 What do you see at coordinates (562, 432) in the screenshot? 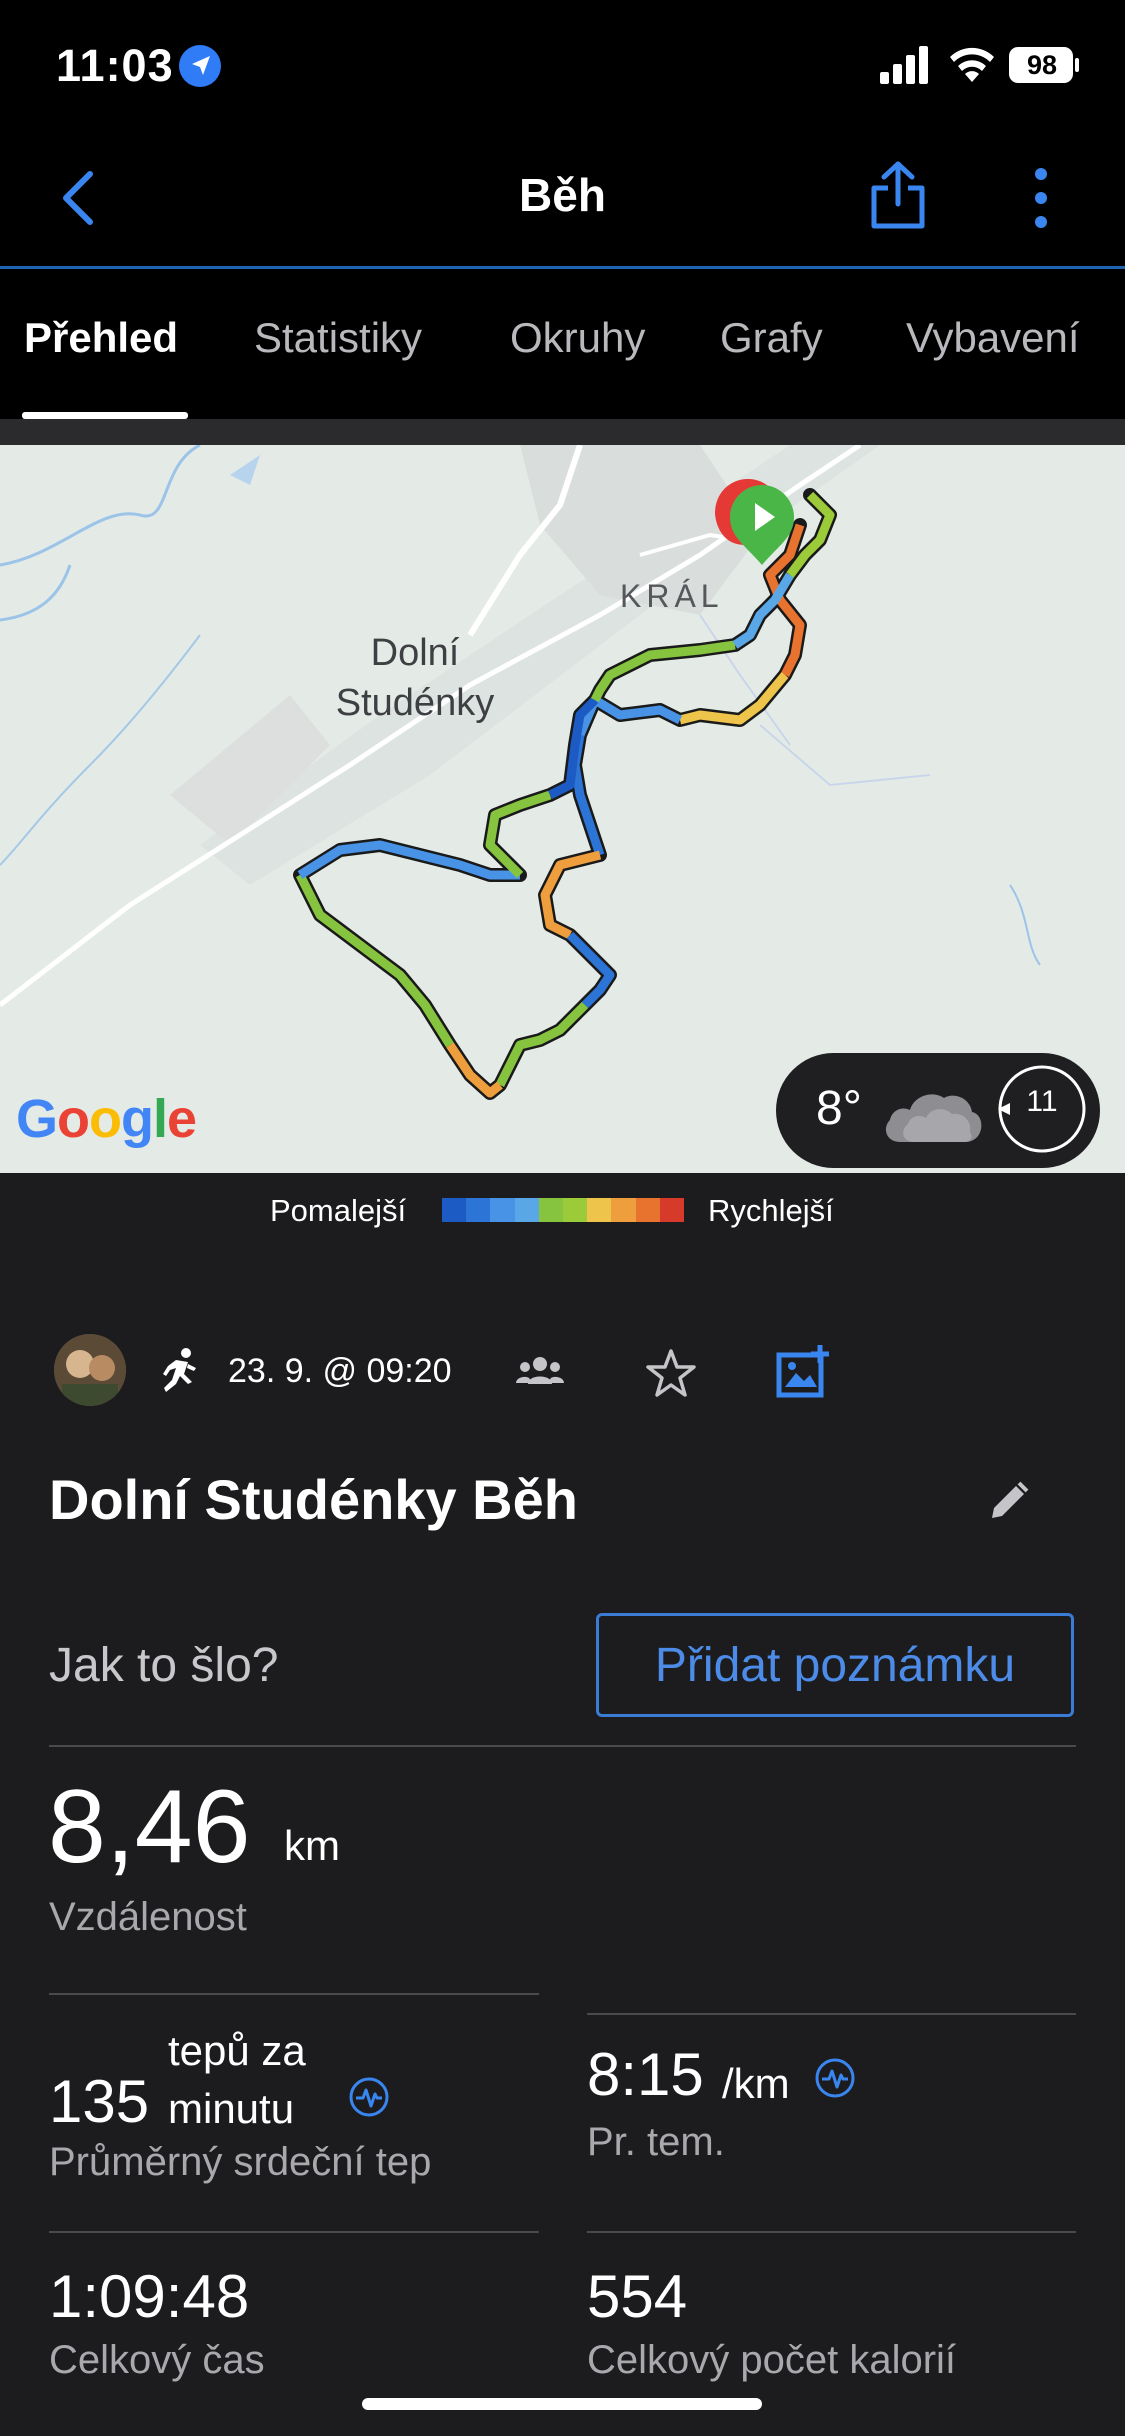
I see `section-divider` at bounding box center [562, 432].